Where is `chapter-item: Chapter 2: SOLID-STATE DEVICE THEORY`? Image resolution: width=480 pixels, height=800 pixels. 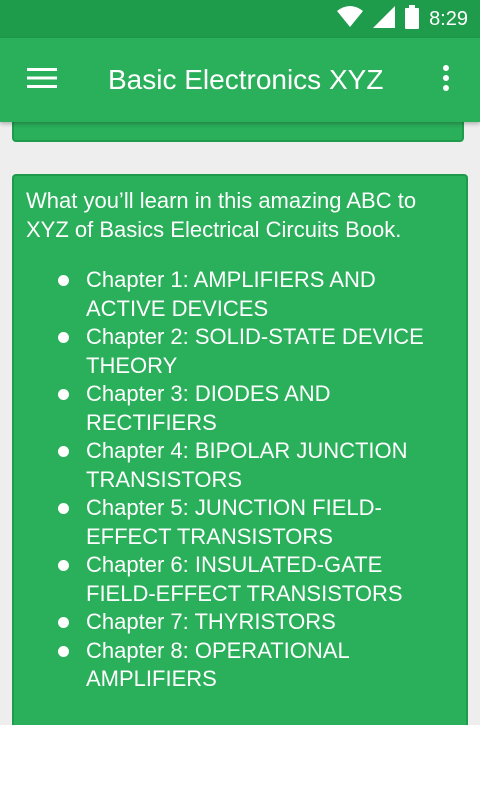
chapter-item: Chapter 2: SOLID-STATE DEVICE THEORY is located at coordinates (242, 351).